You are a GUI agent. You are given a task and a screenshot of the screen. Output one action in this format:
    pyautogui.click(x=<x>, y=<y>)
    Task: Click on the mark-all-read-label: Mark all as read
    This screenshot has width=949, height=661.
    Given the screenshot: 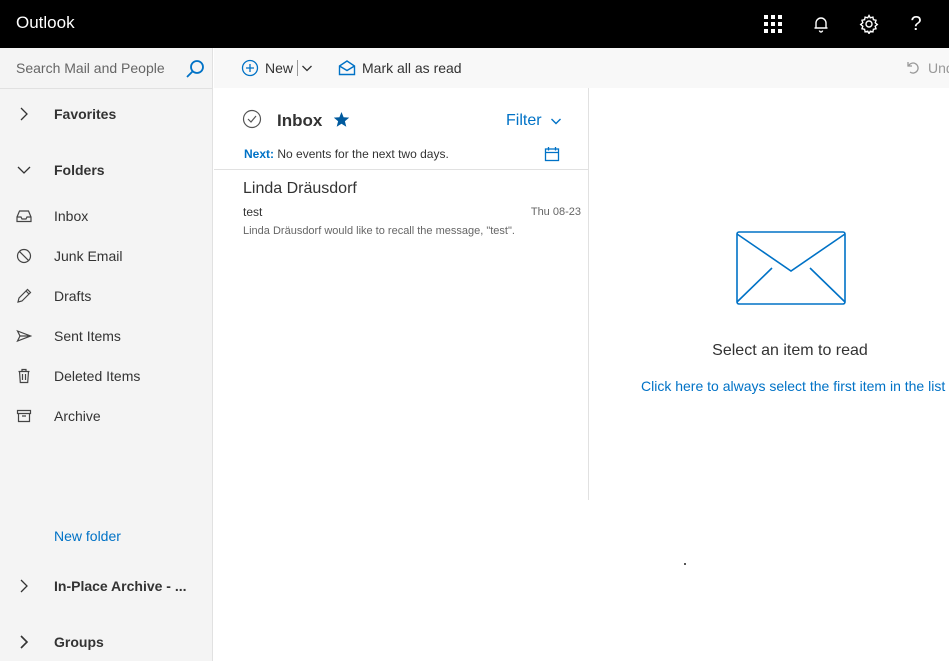 What is the action you would take?
    pyautogui.click(x=412, y=68)
    